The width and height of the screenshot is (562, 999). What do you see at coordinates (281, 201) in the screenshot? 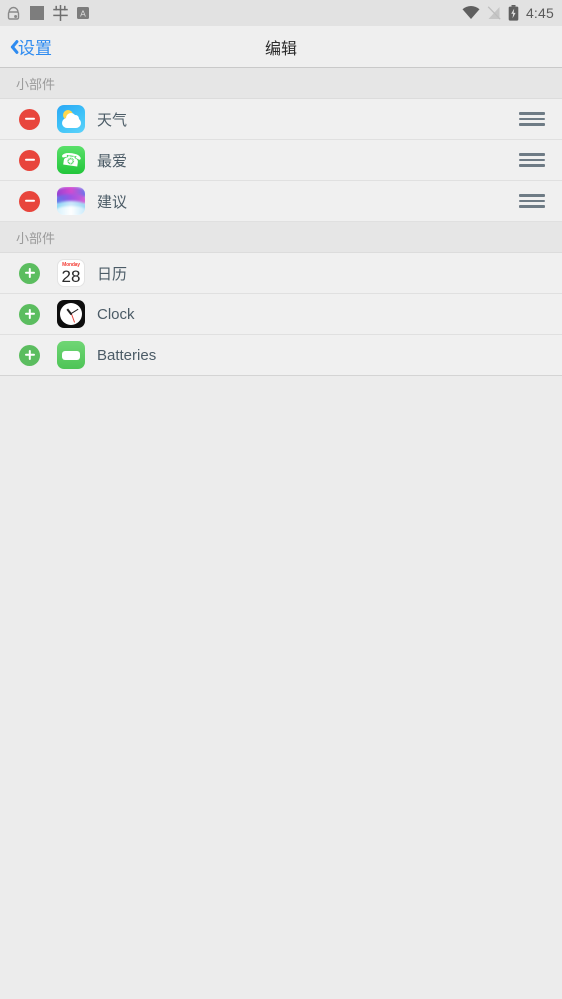
I see `table-row: 建议` at bounding box center [281, 201].